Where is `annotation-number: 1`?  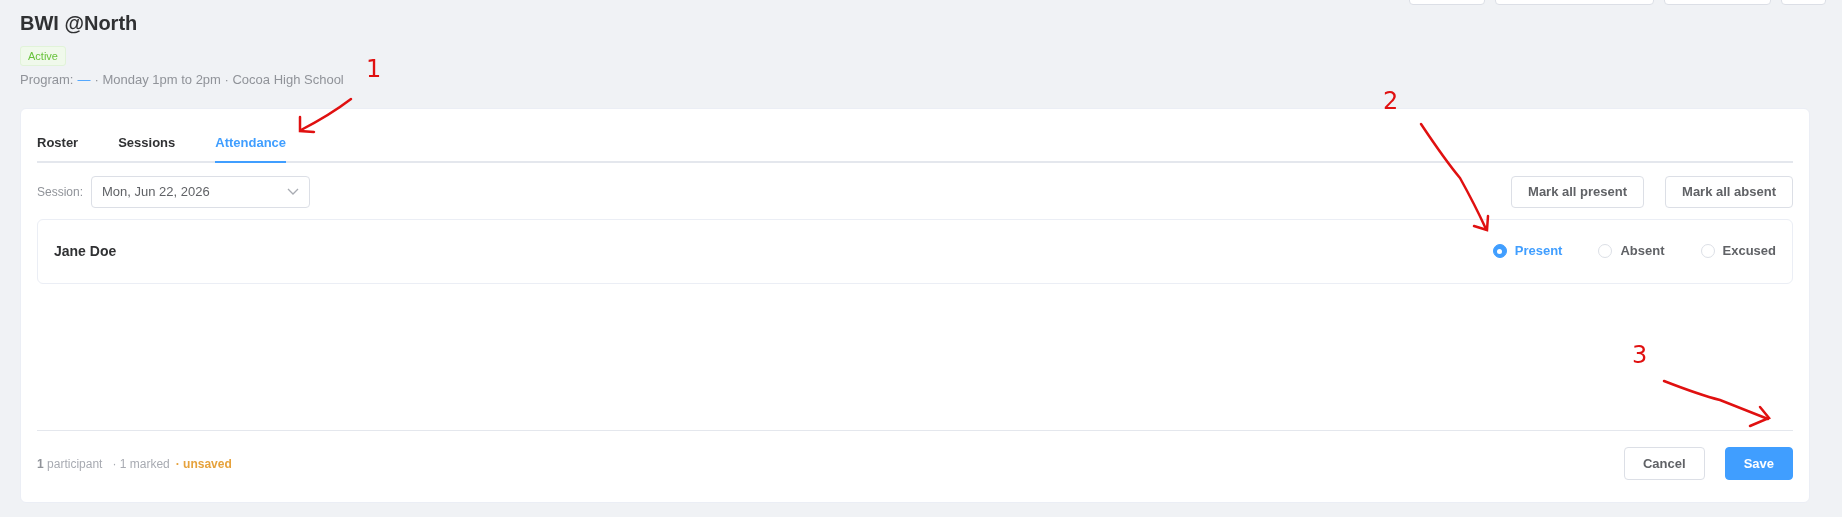 annotation-number: 1 is located at coordinates (374, 69).